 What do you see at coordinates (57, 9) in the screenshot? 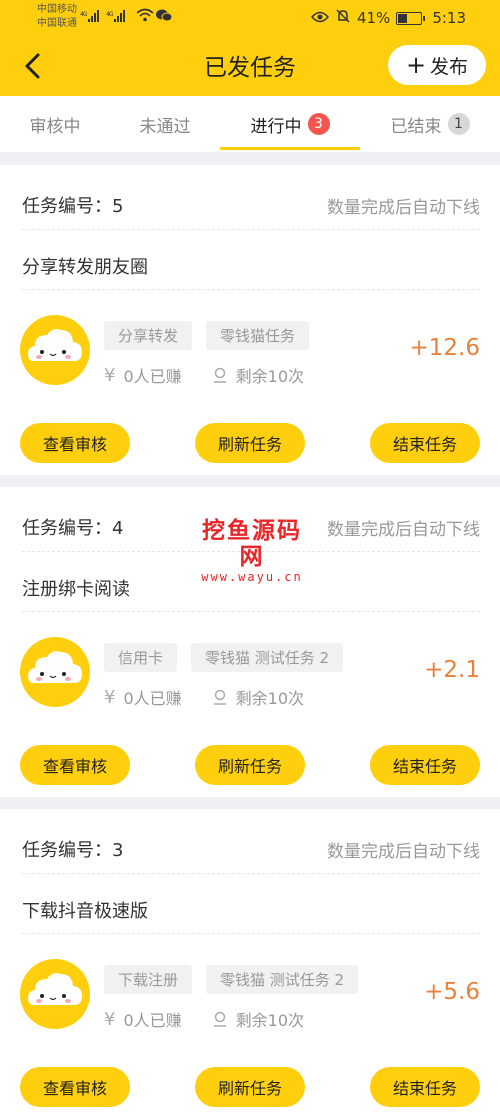
I see `carrier-1: 中国移动` at bounding box center [57, 9].